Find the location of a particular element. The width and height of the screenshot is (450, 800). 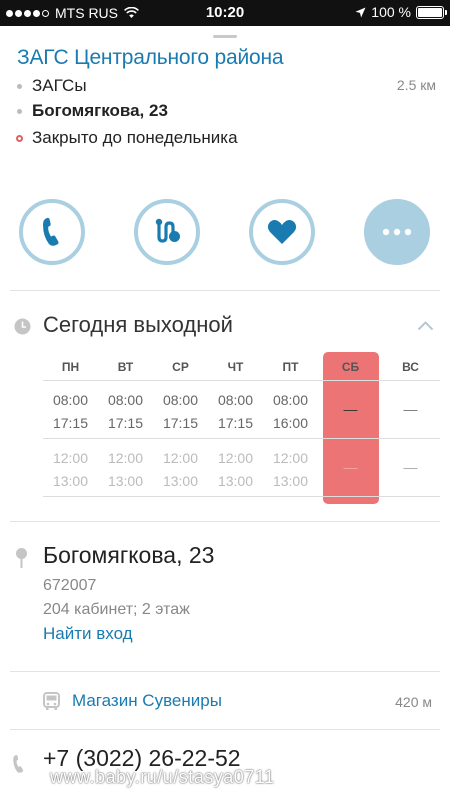

day-header: ЧТ is located at coordinates (235, 367).